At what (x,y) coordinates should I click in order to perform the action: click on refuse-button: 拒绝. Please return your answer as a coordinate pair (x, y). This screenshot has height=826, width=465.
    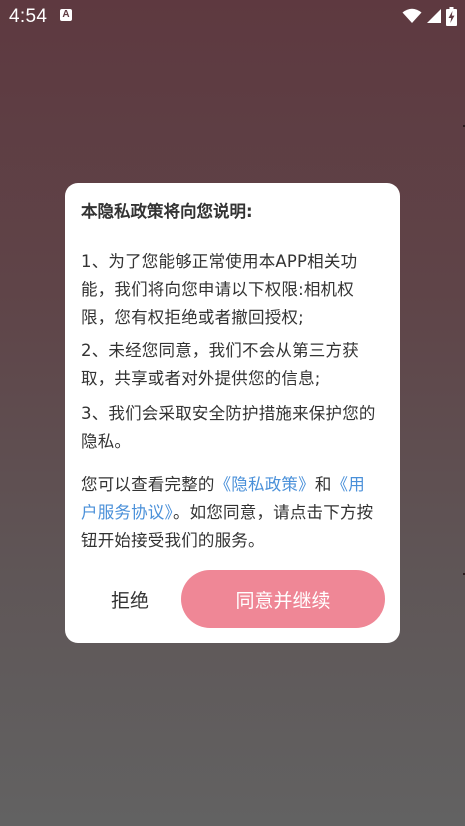
    Looking at the image, I should click on (130, 599).